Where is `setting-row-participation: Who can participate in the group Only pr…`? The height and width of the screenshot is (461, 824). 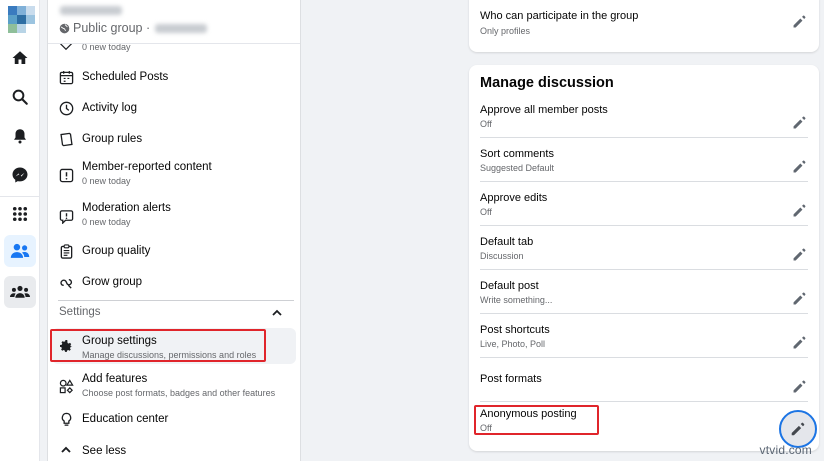 setting-row-participation: Who can participate in the group Only pr… is located at coordinates (644, 28).